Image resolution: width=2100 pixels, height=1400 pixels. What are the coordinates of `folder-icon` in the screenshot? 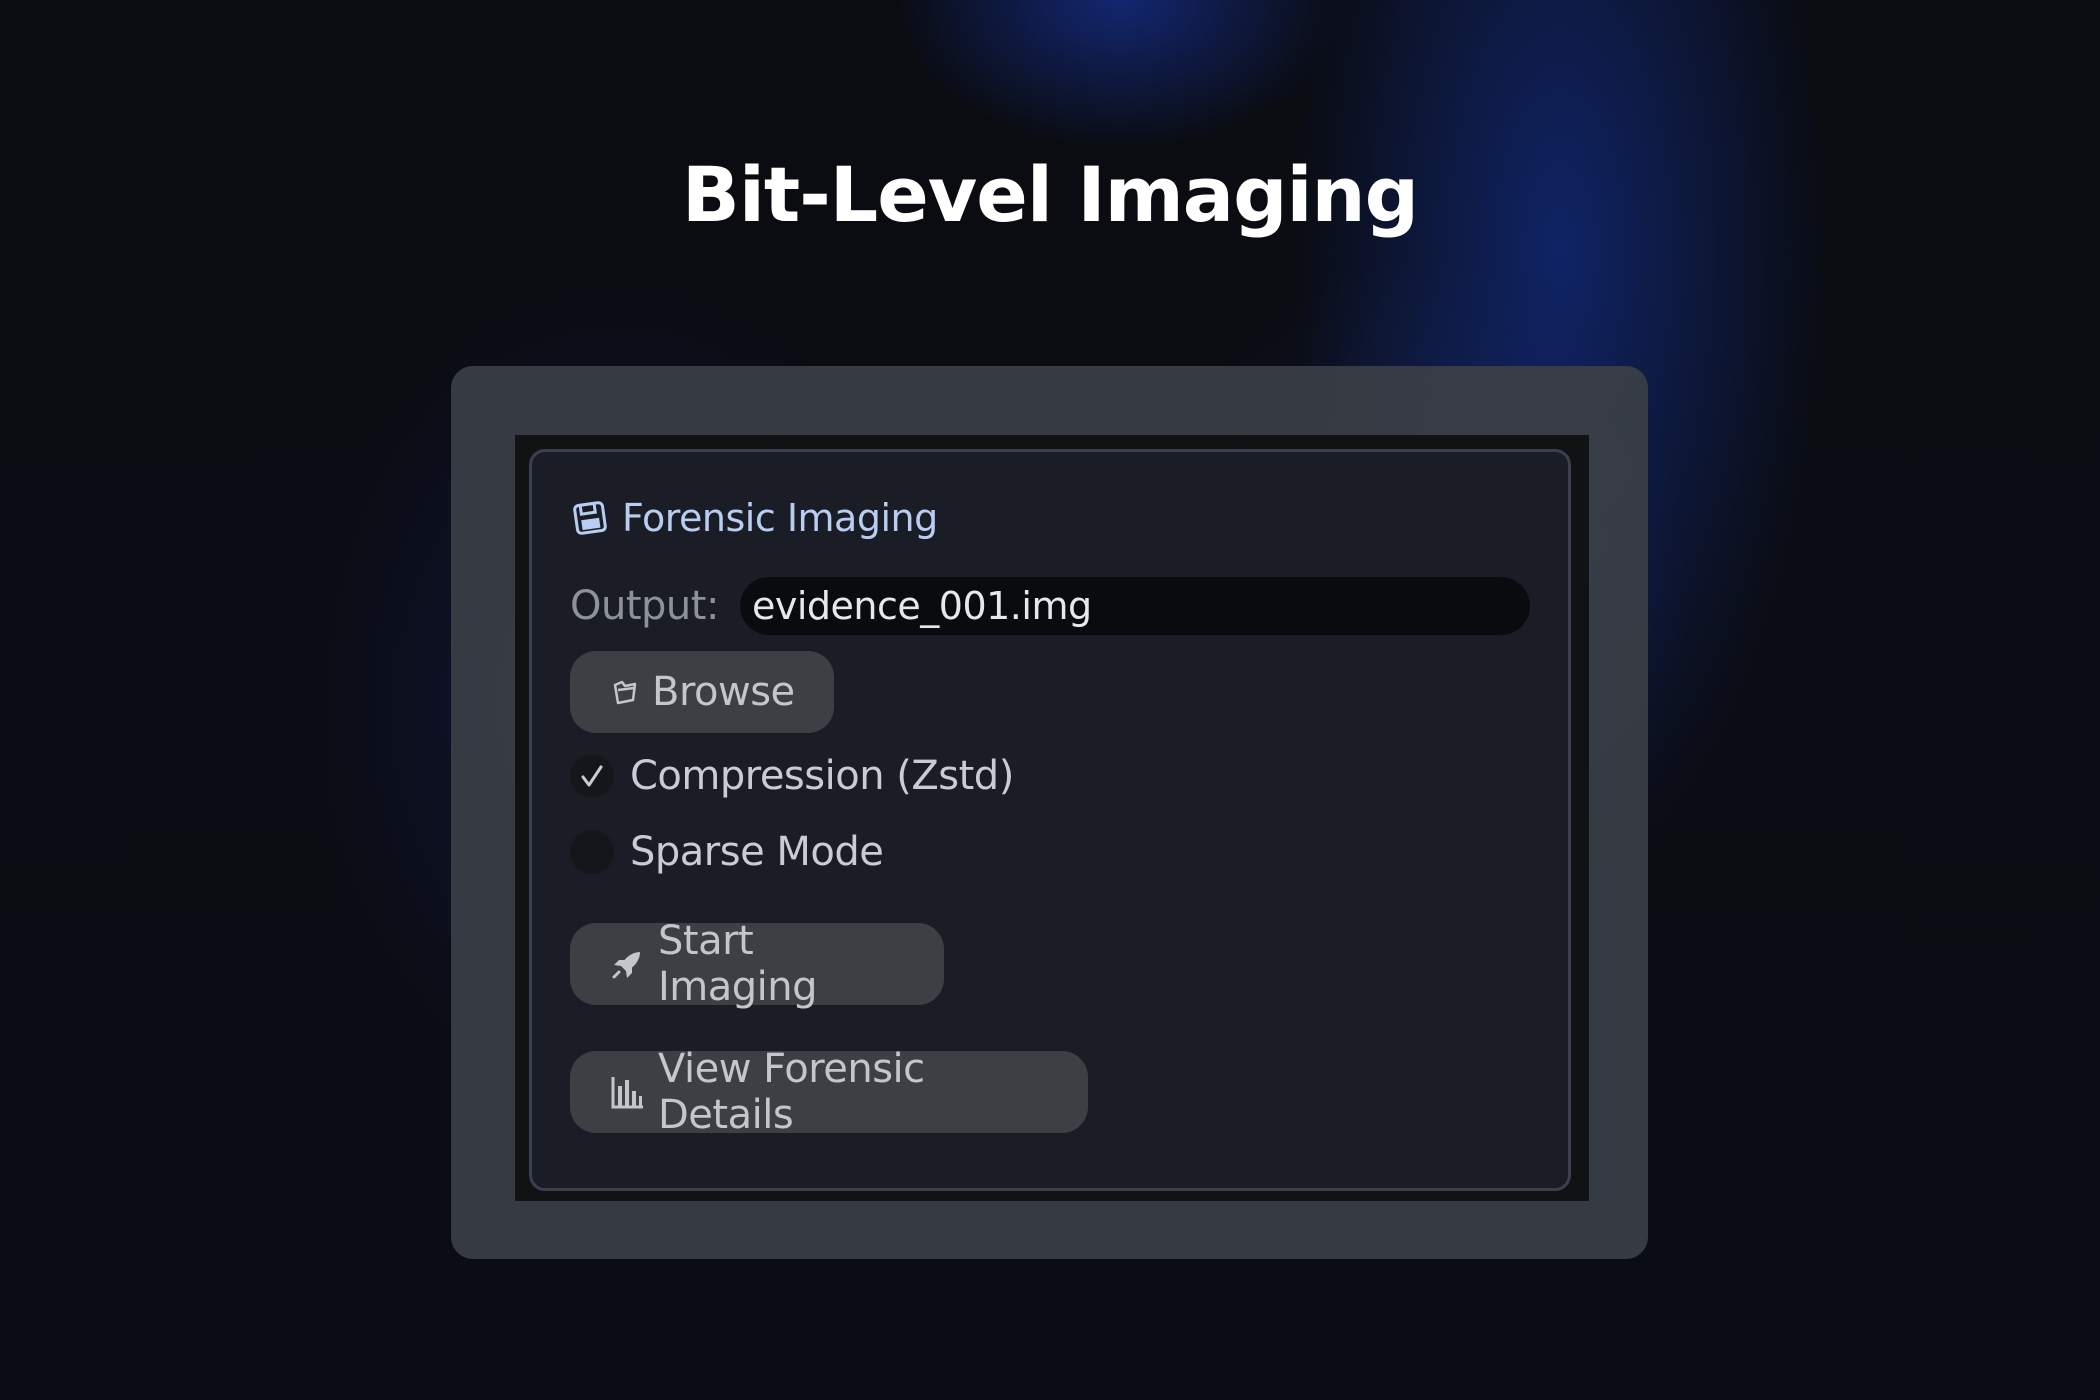 It's located at (631, 692).